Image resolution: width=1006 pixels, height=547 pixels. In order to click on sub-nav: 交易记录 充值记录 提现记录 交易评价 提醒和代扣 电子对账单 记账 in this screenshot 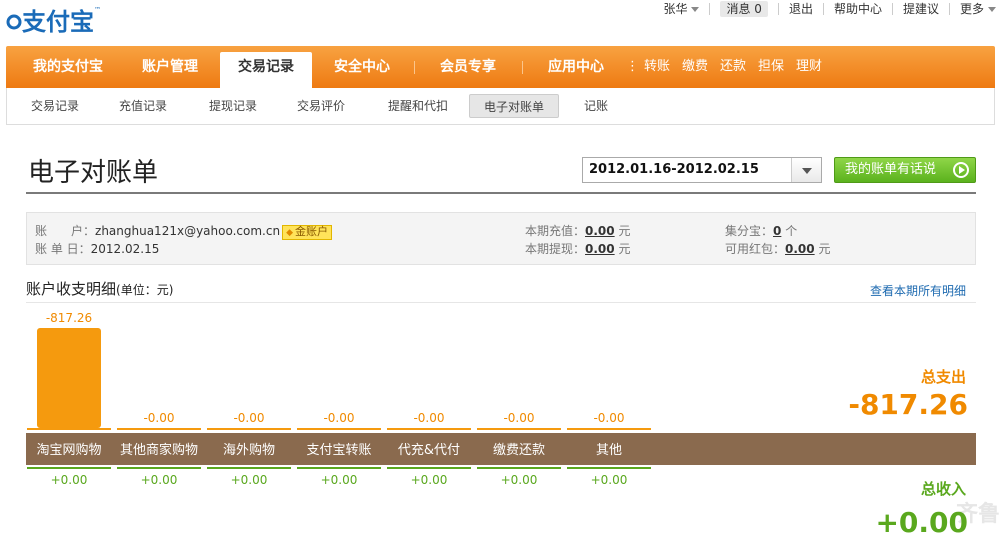, I will do `click(500, 106)`.